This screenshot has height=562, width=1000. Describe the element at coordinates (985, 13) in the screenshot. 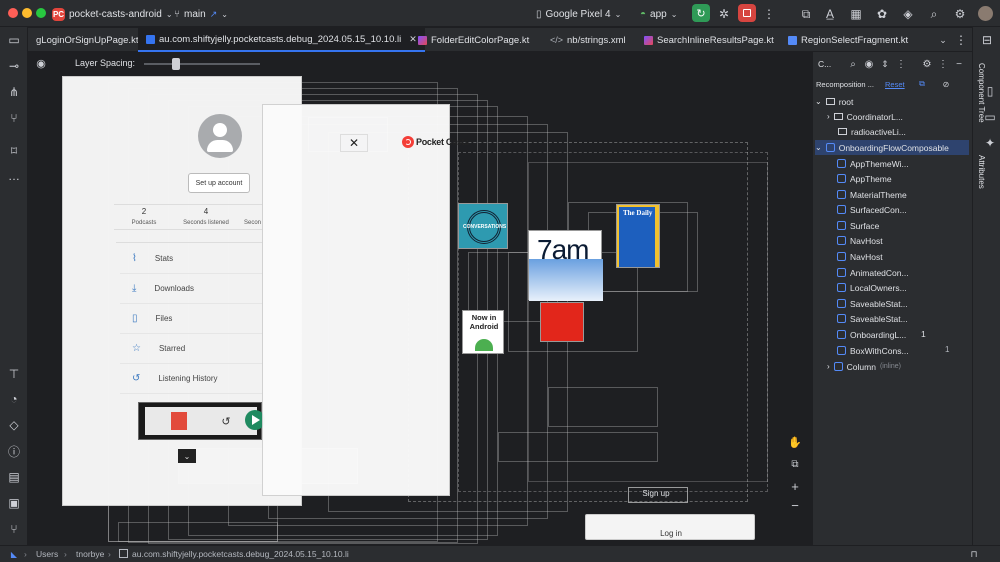

I see `avatar` at that location.